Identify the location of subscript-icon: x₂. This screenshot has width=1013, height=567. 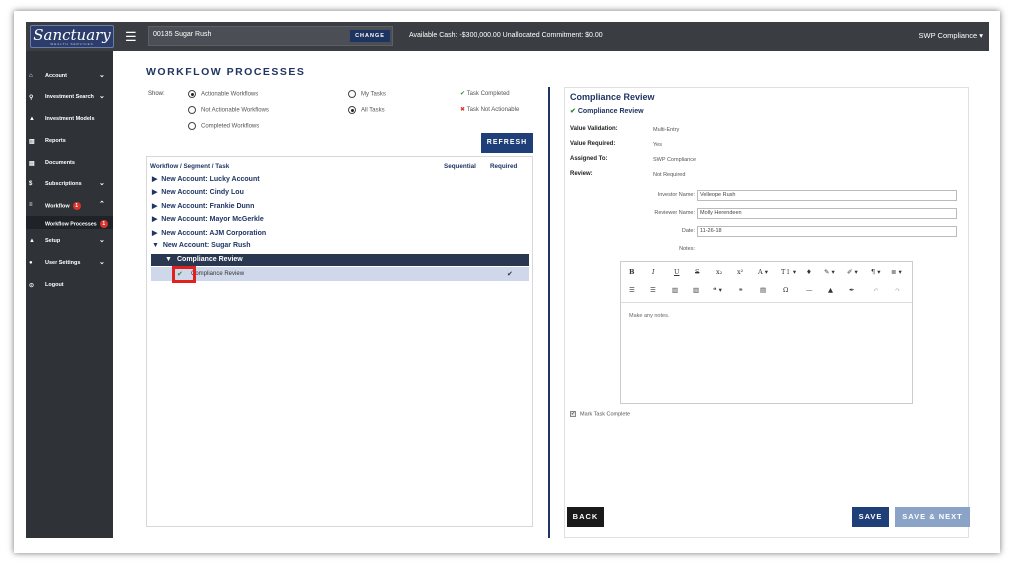
(719, 272).